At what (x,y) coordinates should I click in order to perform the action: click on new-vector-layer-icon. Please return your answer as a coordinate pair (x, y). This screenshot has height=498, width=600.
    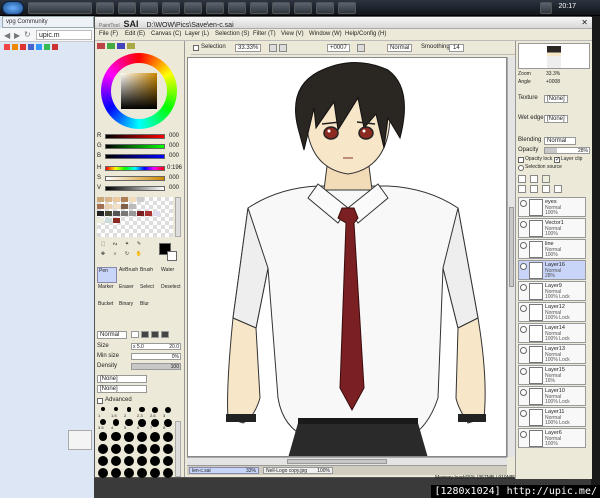
    Looking at the image, I should click on (534, 179).